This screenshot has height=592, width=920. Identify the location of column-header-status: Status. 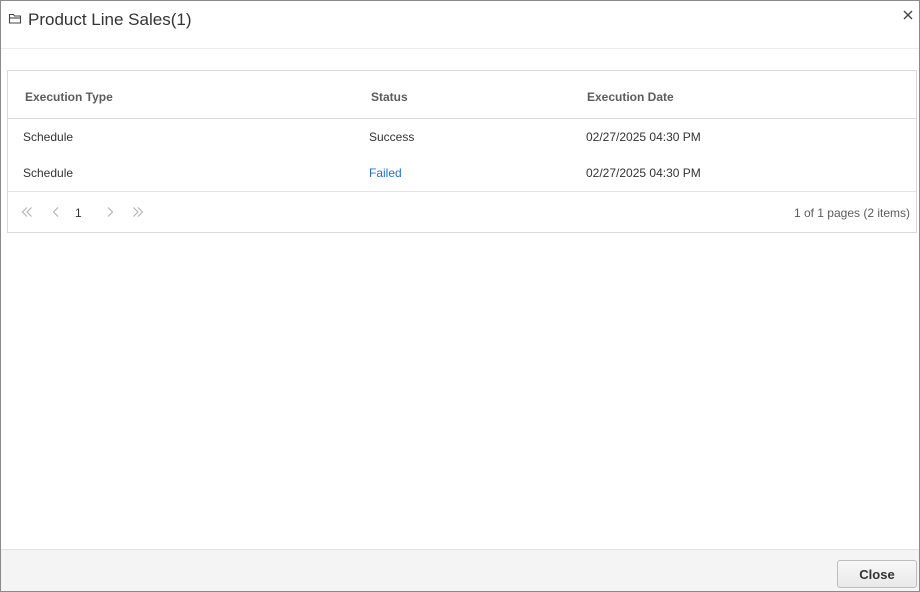
(389, 97).